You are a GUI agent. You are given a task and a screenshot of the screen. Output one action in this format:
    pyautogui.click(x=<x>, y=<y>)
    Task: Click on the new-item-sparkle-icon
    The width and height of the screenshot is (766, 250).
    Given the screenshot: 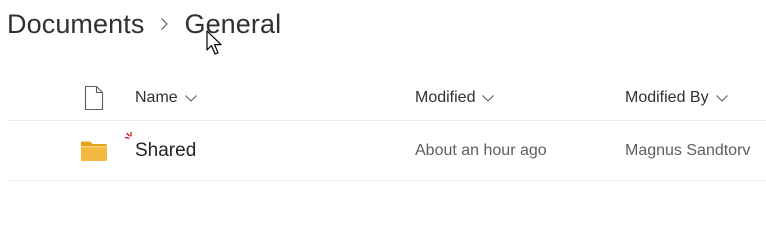 What is the action you would take?
    pyautogui.click(x=130, y=134)
    